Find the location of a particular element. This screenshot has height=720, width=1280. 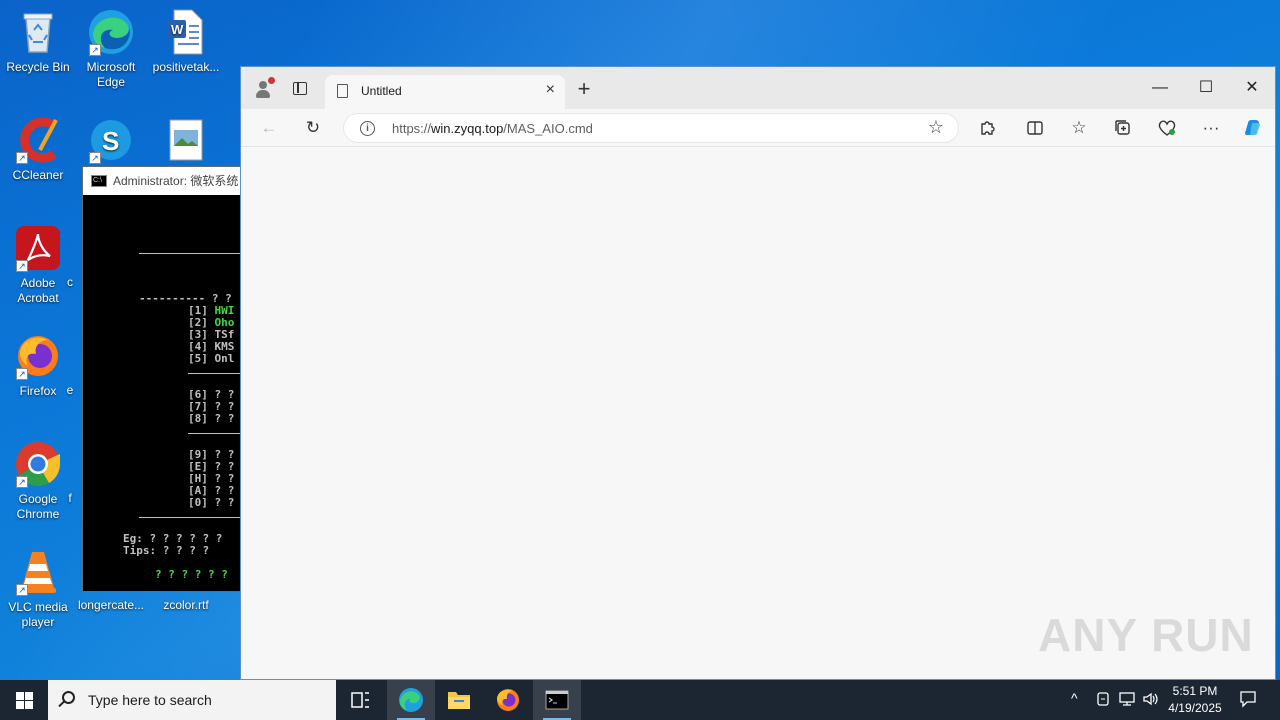

minimize-button: — is located at coordinates (1160, 88).